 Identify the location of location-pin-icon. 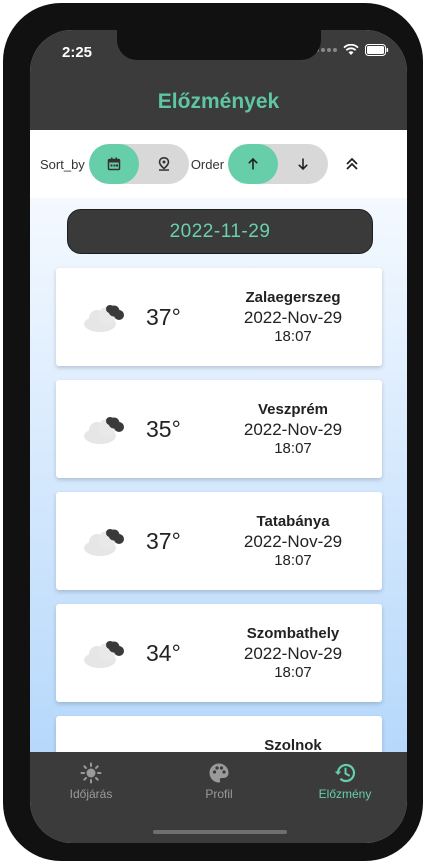
(164, 164).